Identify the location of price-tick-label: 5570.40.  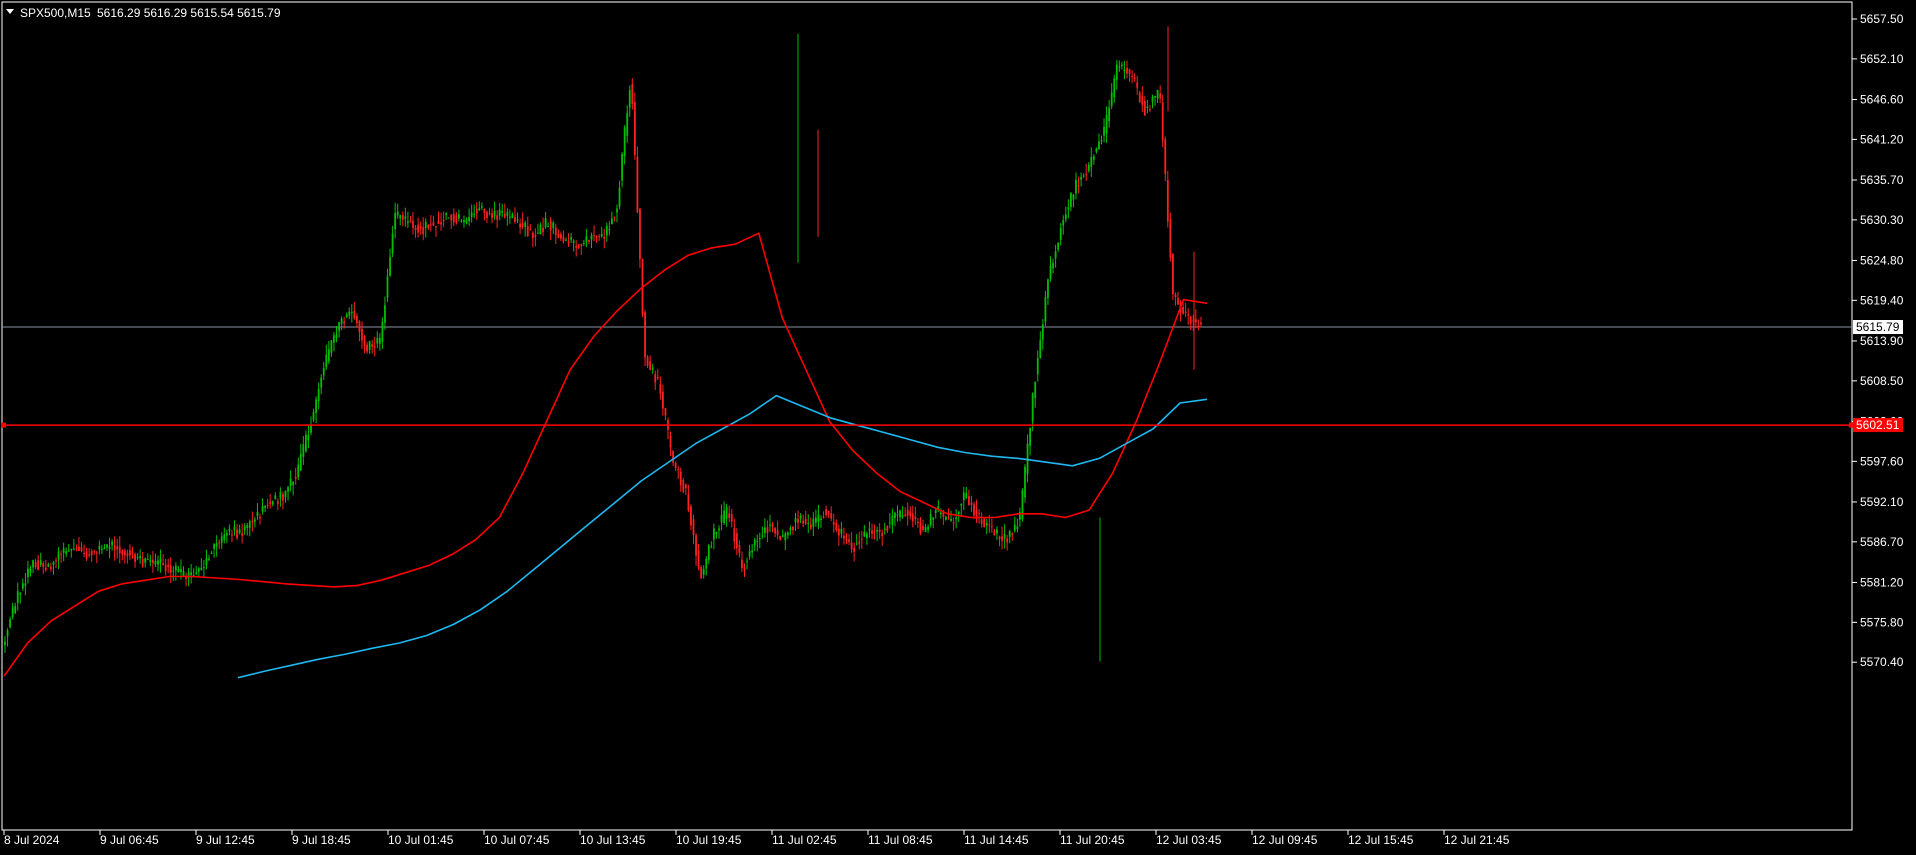
(1882, 662).